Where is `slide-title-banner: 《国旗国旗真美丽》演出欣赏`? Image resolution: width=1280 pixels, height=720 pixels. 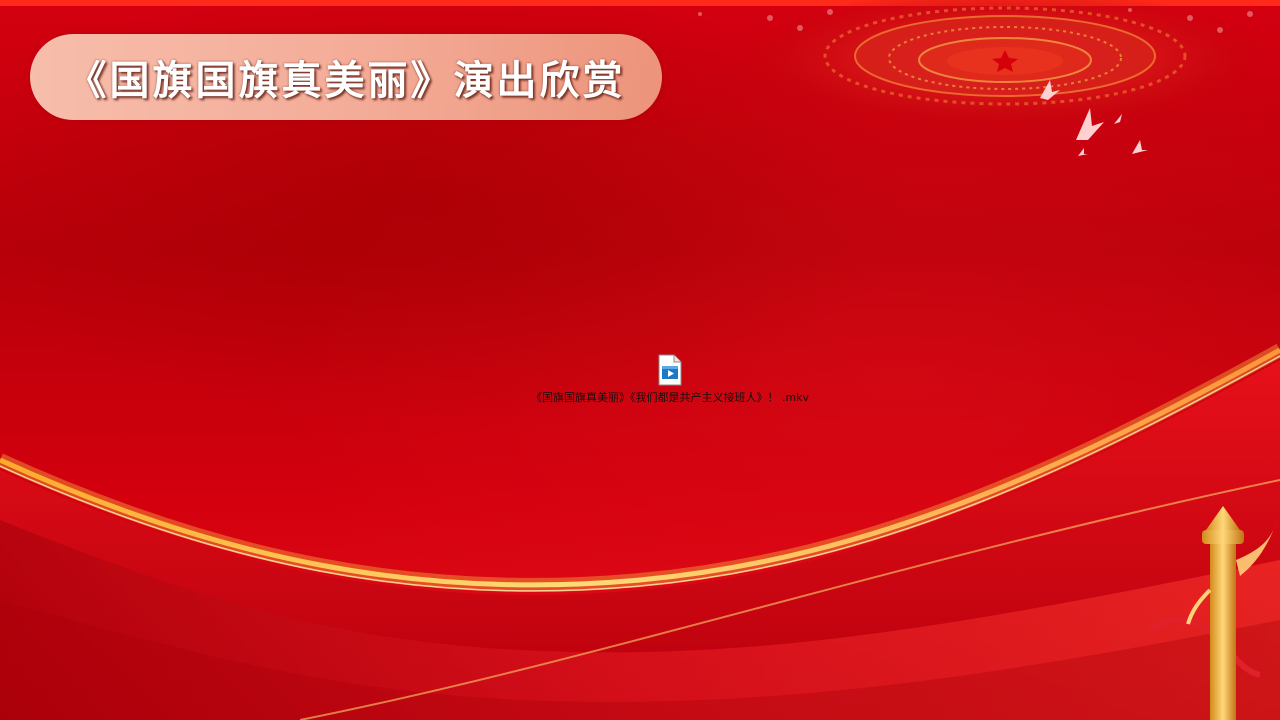
slide-title-banner: 《国旗国旗真美丽》演出欣赏 is located at coordinates (346, 77).